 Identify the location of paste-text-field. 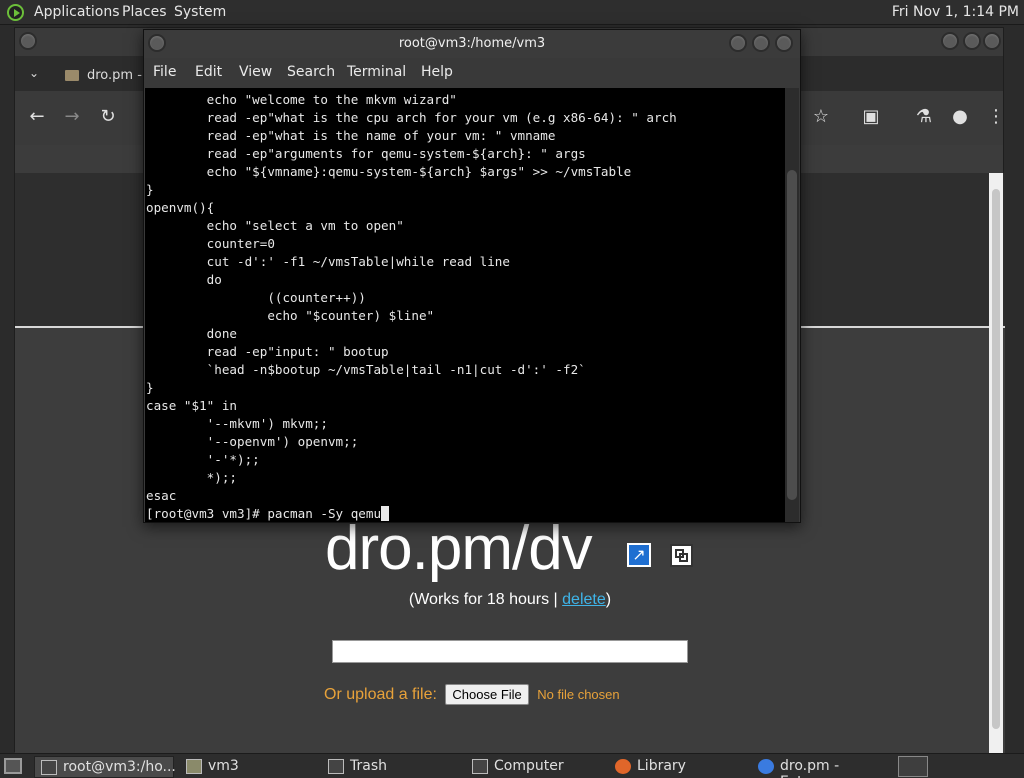
(510, 651).